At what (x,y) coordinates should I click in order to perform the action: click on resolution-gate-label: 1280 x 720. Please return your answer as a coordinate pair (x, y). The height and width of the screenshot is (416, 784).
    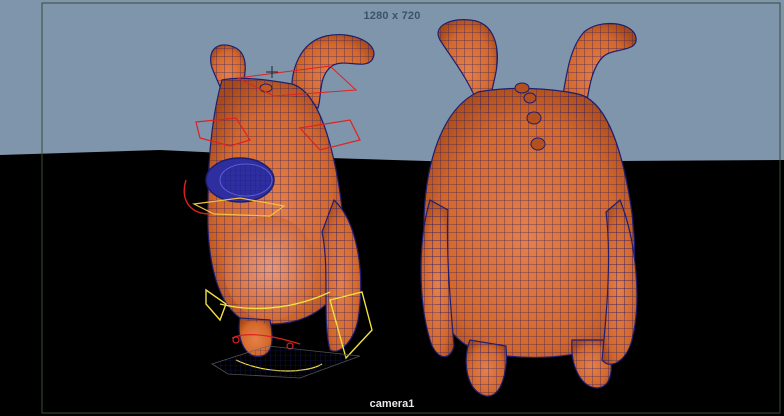
    Looking at the image, I should click on (392, 16).